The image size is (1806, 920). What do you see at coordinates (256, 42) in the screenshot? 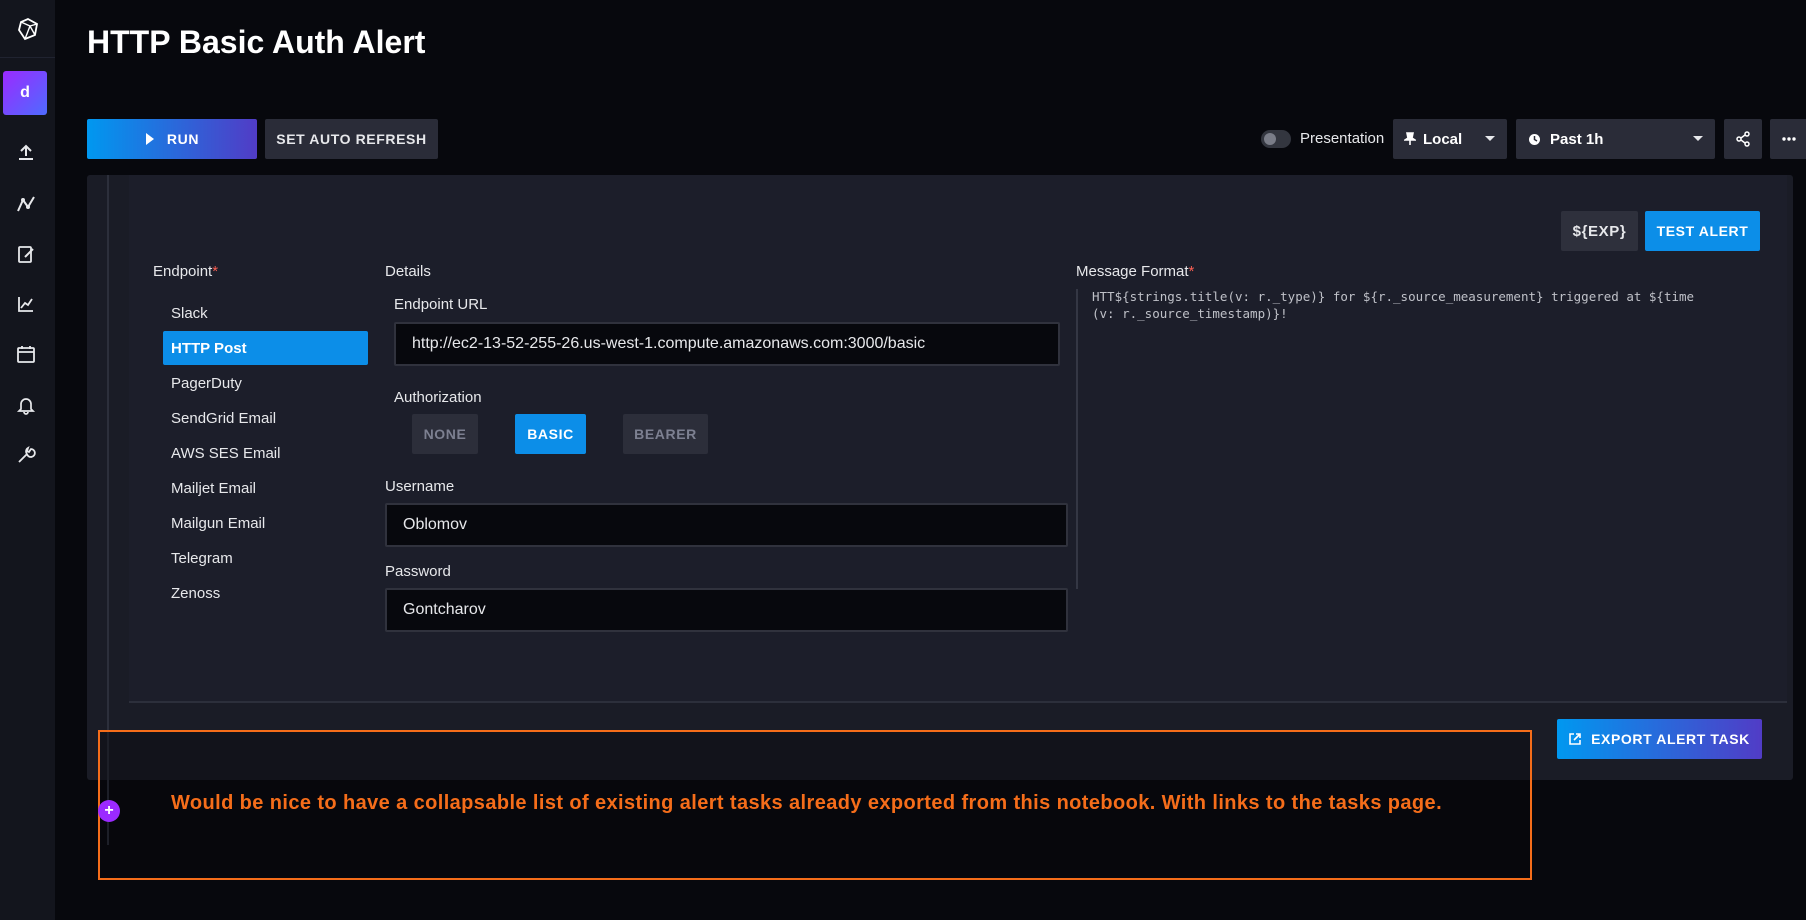
I see `page-title: HTTP Basic Auth Alert` at bounding box center [256, 42].